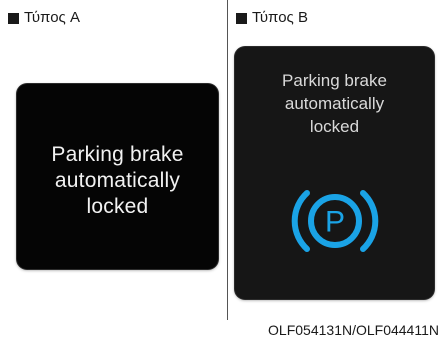  I want to click on display-b-message: Parking brake automatically locked, so click(334, 103).